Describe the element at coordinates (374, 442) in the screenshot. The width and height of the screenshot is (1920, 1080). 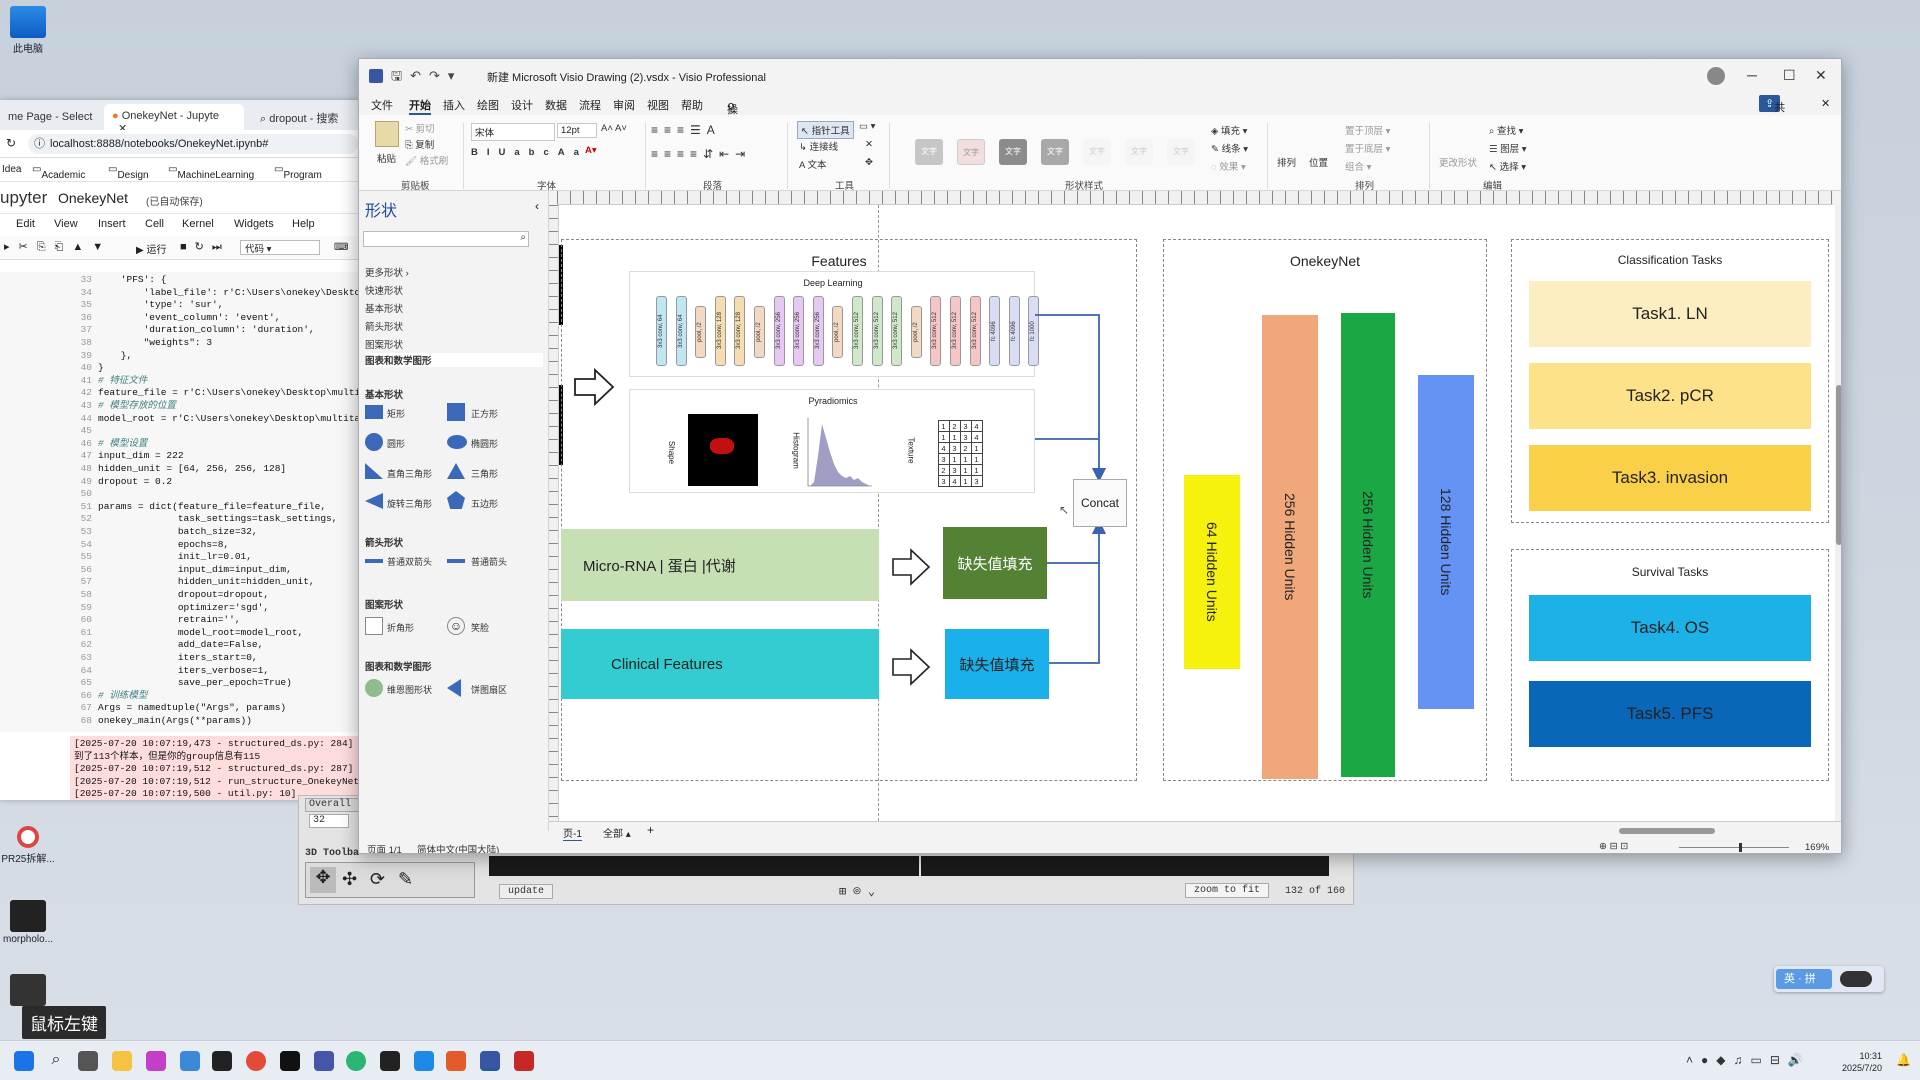
I see `circle-shape-icon` at that location.